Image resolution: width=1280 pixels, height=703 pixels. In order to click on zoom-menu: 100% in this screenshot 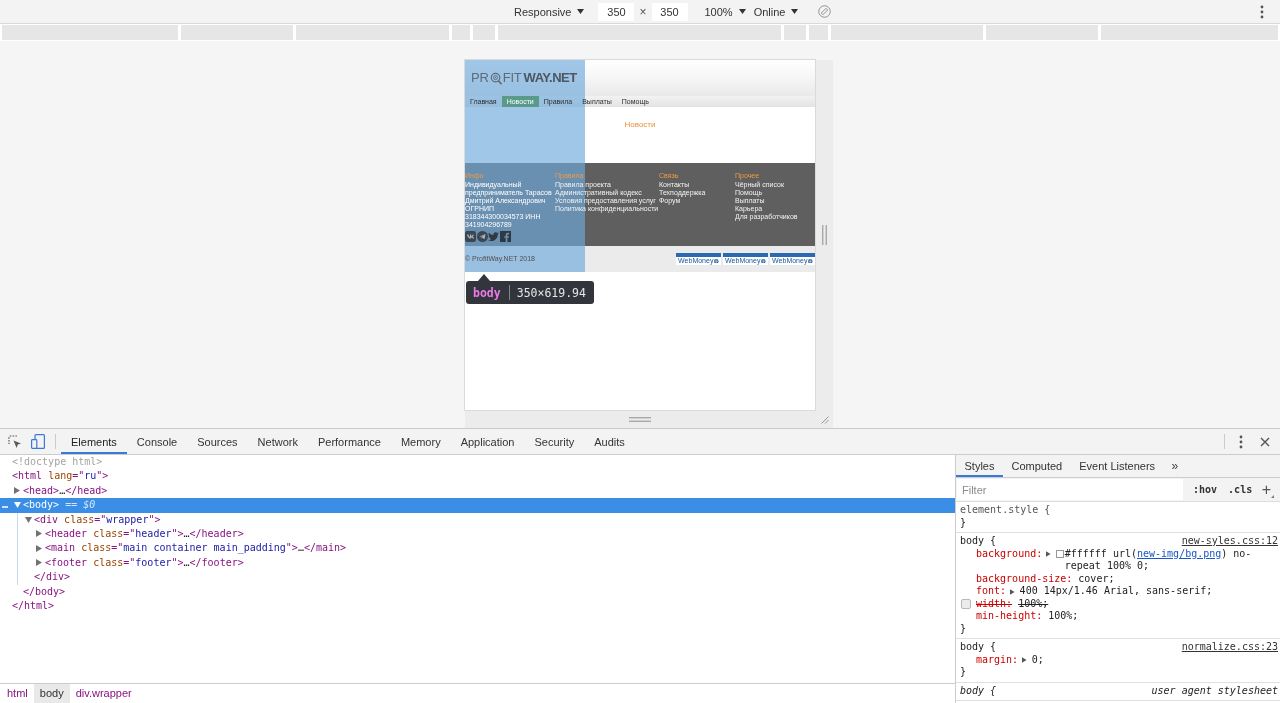, I will do `click(725, 11)`.